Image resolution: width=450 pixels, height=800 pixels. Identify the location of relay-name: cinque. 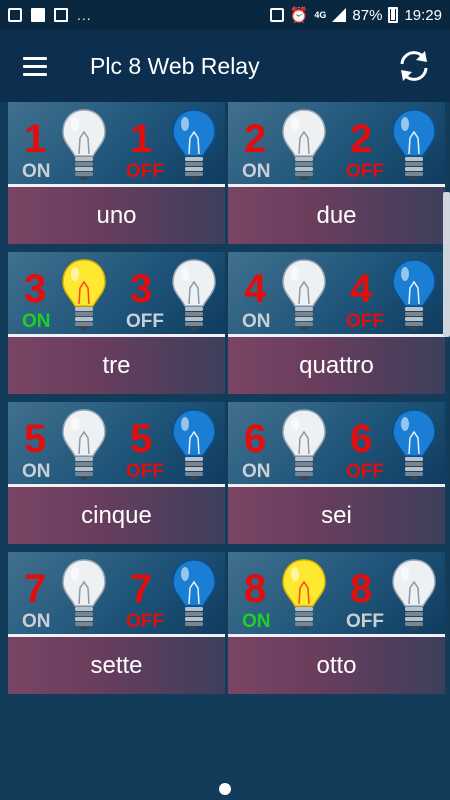
(116, 515).